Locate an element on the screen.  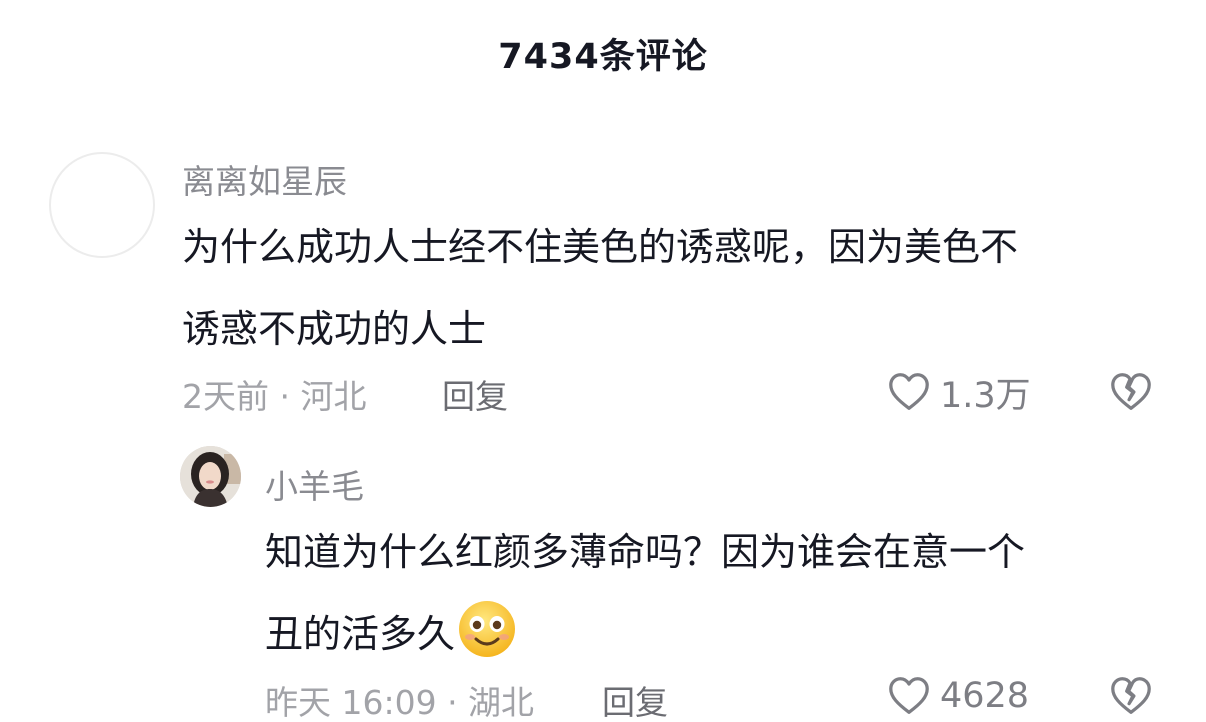
comment-username: 小羊毛 is located at coordinates (314, 484).